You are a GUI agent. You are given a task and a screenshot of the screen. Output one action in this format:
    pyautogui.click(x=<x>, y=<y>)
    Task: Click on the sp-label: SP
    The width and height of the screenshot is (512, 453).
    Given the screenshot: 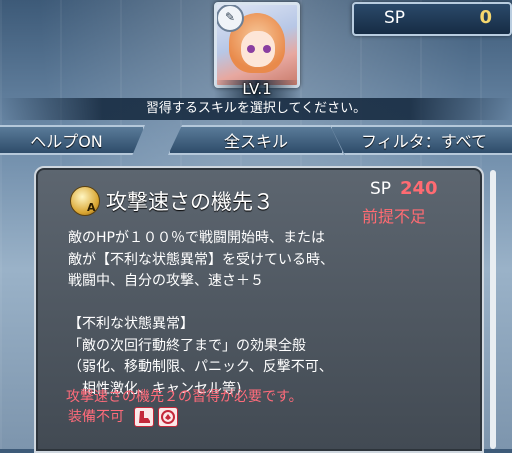 What is the action you would take?
    pyautogui.click(x=395, y=18)
    